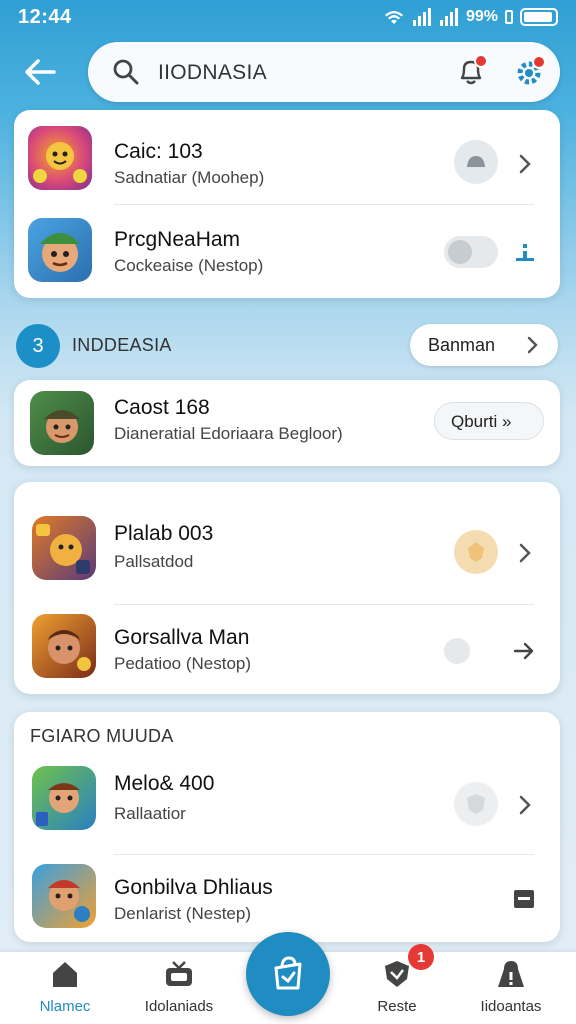 This screenshot has width=576, height=1024. Describe the element at coordinates (471, 252) in the screenshot. I see `toggle-switch` at that location.